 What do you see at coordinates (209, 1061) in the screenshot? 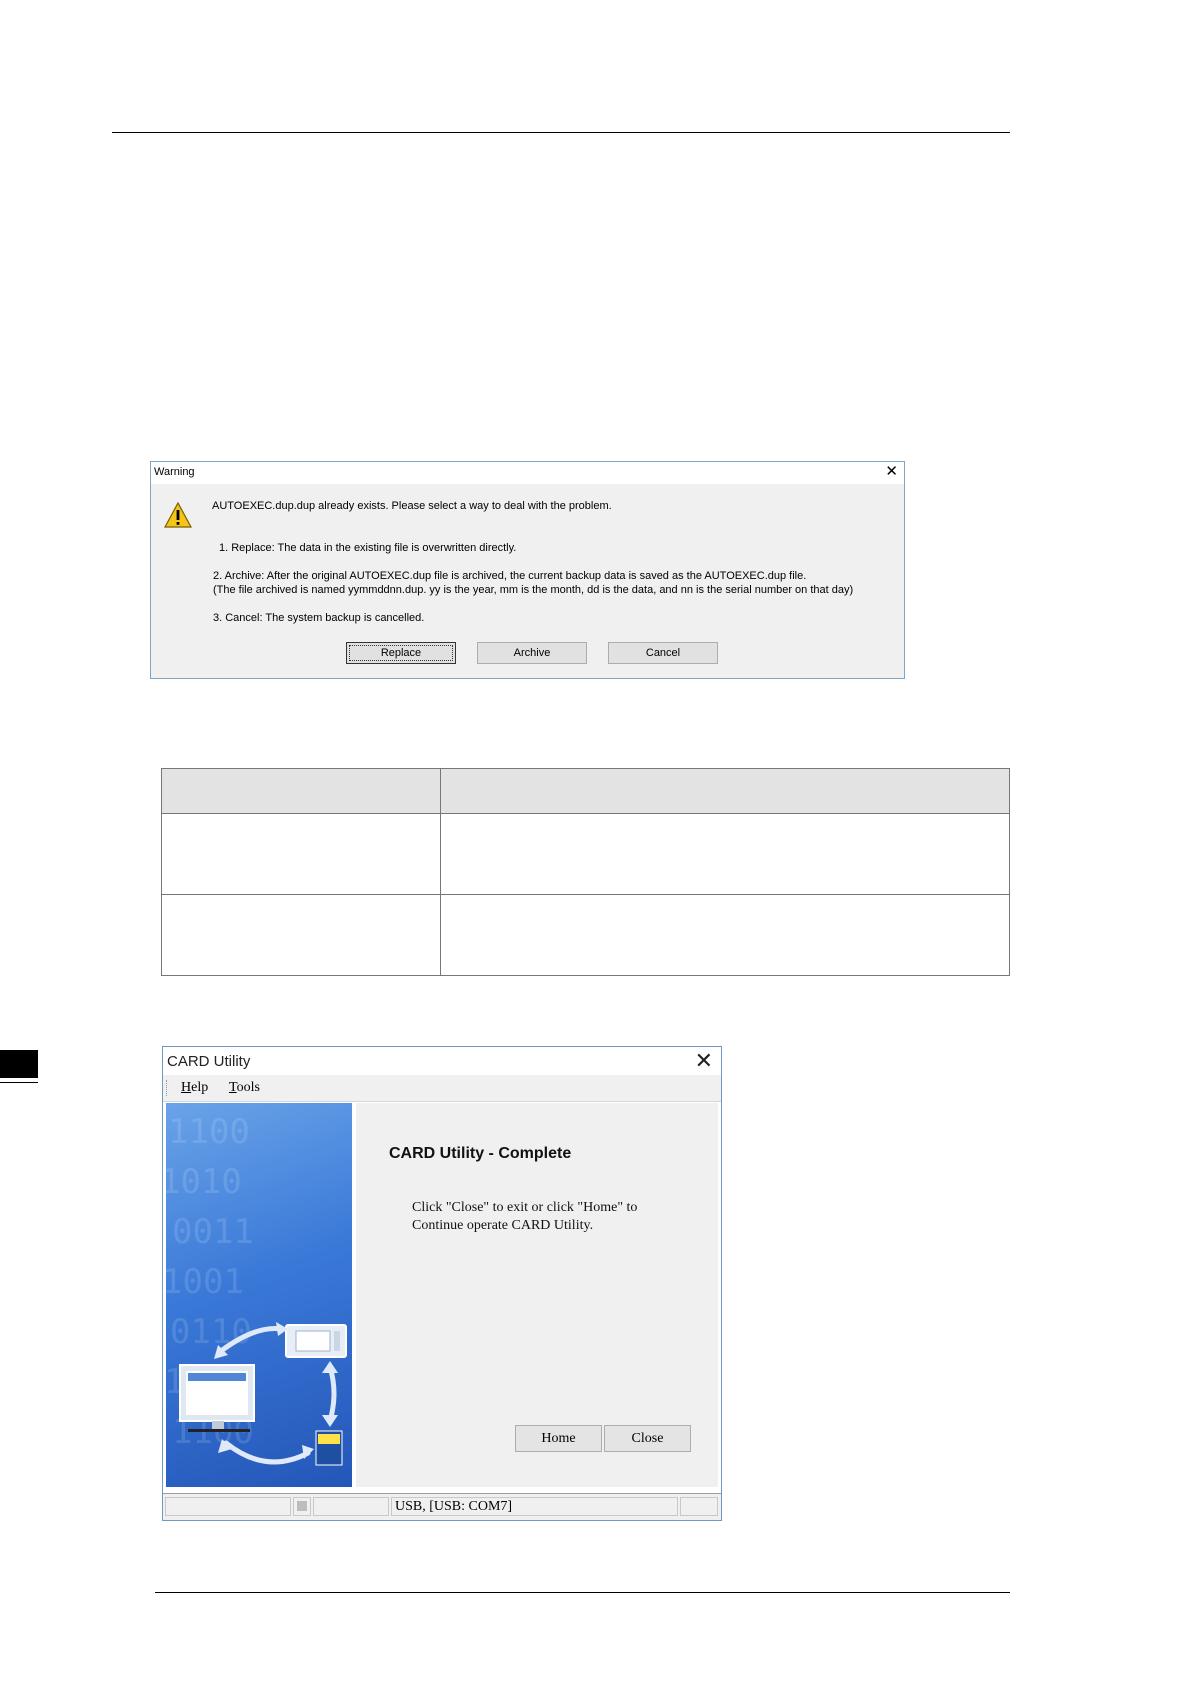
I see `card-utility-title: CARD Utility` at bounding box center [209, 1061].